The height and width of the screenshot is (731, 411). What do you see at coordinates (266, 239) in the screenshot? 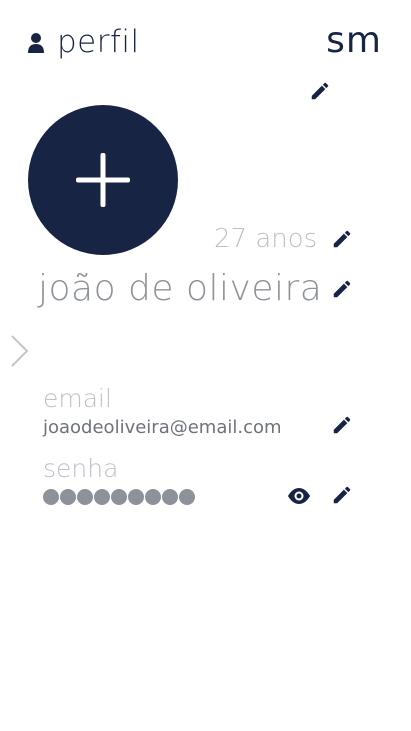
I see `age-label: 27 anos` at bounding box center [266, 239].